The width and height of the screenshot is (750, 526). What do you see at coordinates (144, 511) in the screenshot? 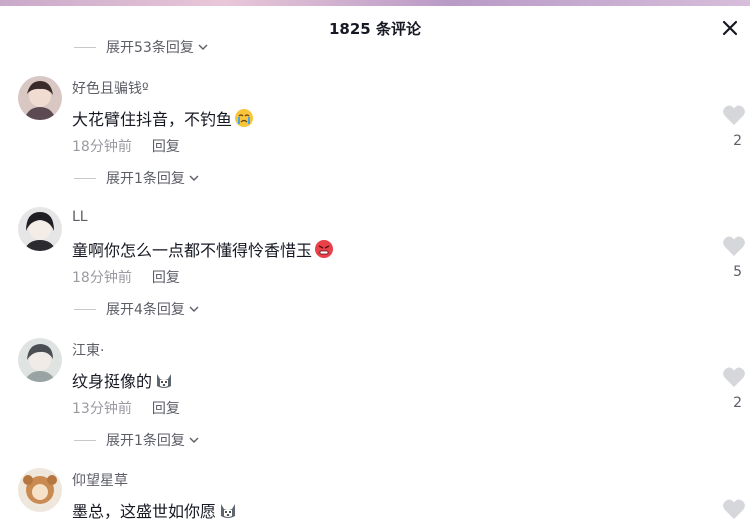
I see `comment-text-content: 墨总，这盛世如你愿` at bounding box center [144, 511].